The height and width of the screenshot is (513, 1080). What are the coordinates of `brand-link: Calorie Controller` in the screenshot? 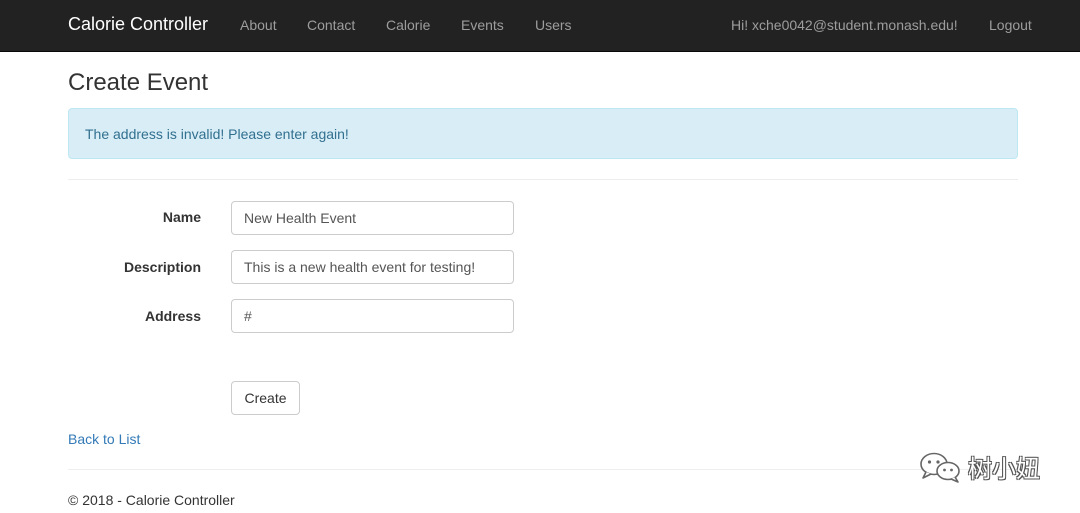 It's located at (138, 24).